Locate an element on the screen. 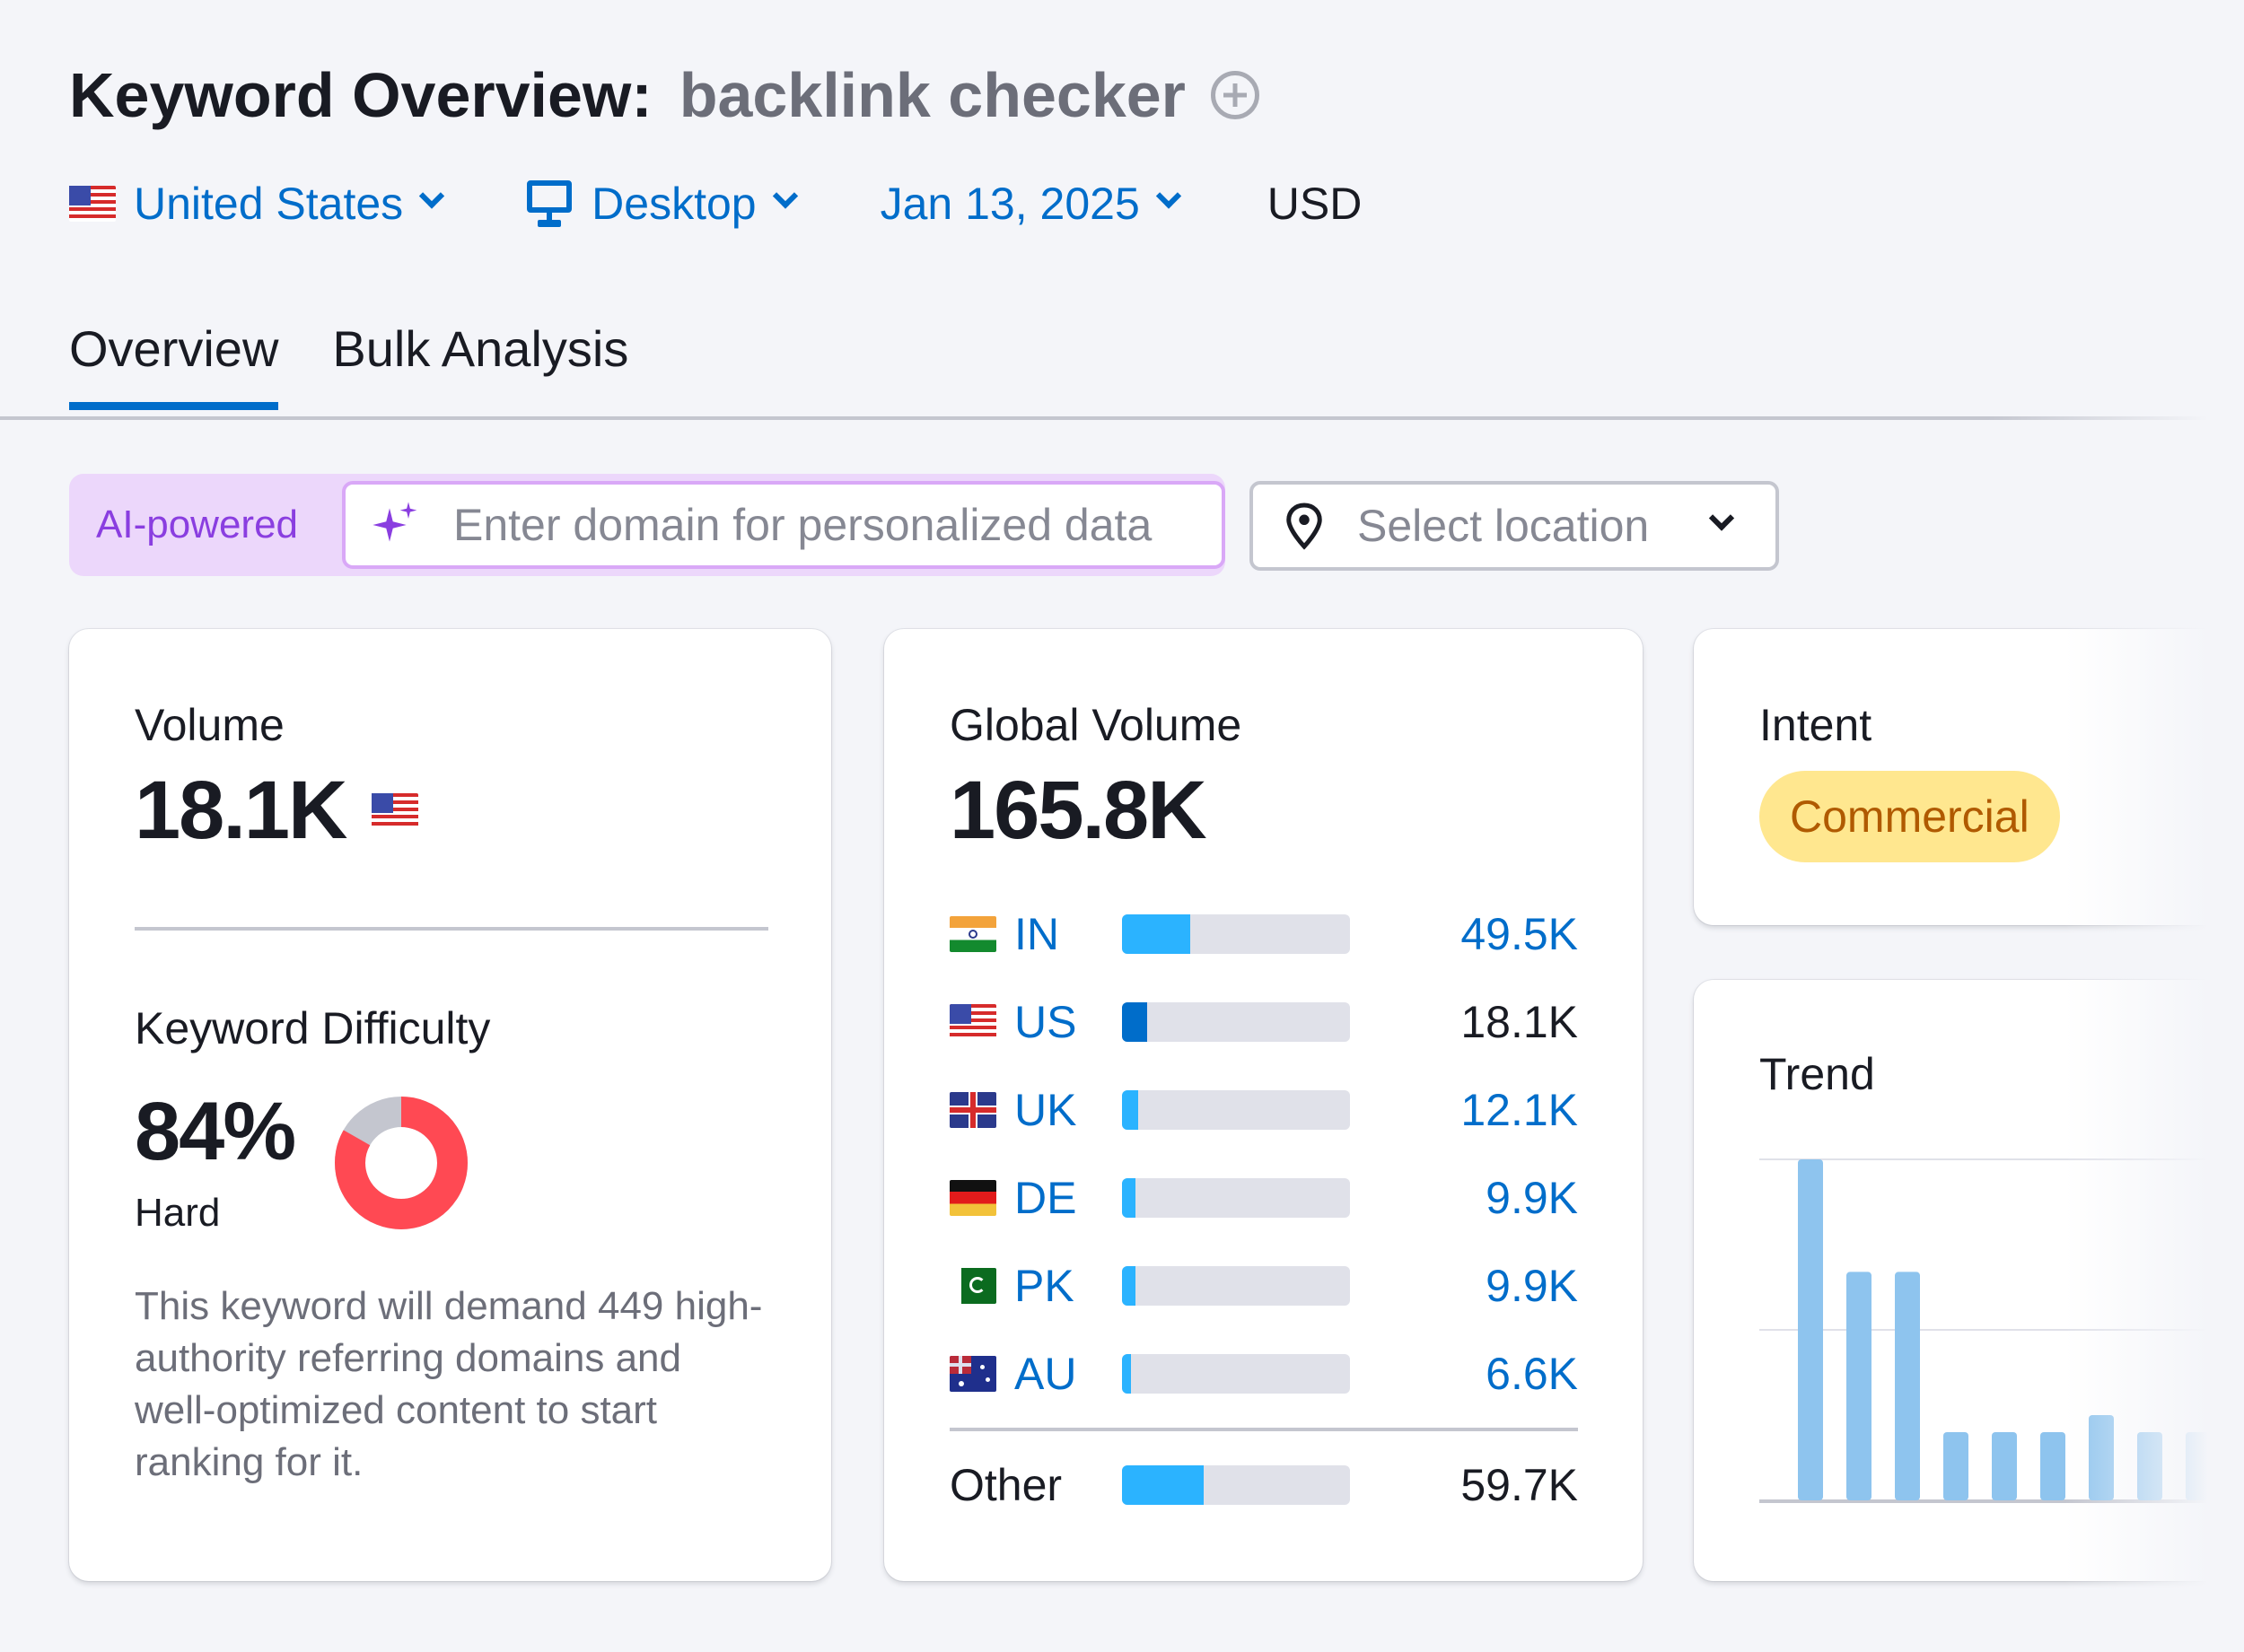 Image resolution: width=2244 pixels, height=1652 pixels. ai-domain-bar: AI-powered is located at coordinates (647, 525).